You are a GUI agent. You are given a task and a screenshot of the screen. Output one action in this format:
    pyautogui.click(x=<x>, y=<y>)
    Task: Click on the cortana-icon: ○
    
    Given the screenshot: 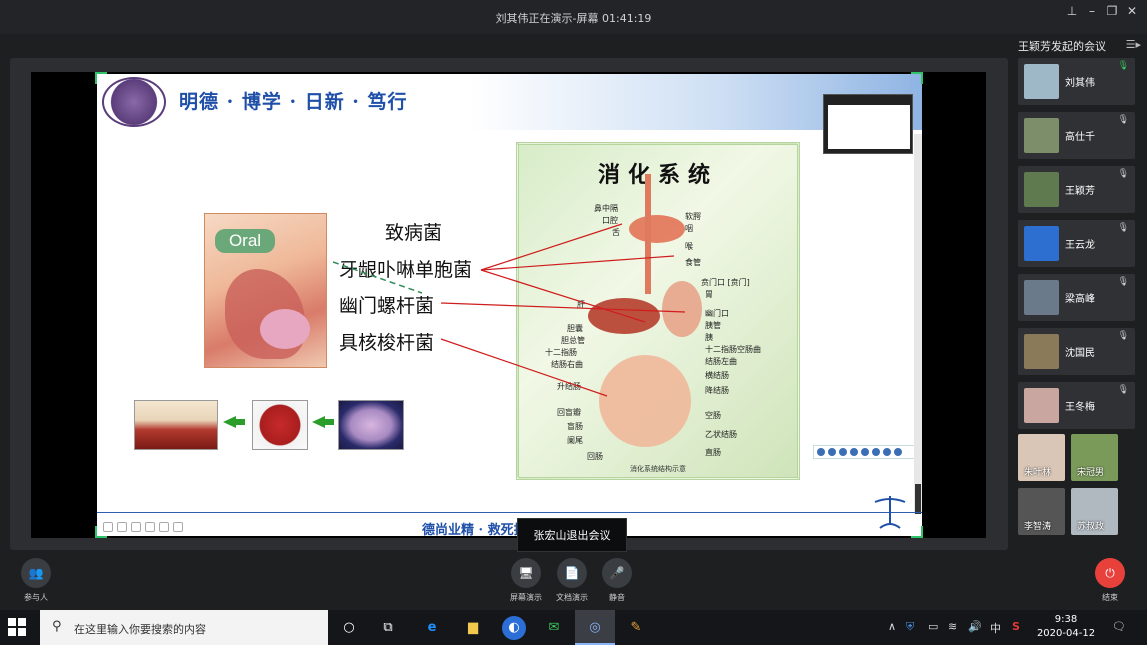 What is the action you would take?
    pyautogui.click(x=349, y=628)
    